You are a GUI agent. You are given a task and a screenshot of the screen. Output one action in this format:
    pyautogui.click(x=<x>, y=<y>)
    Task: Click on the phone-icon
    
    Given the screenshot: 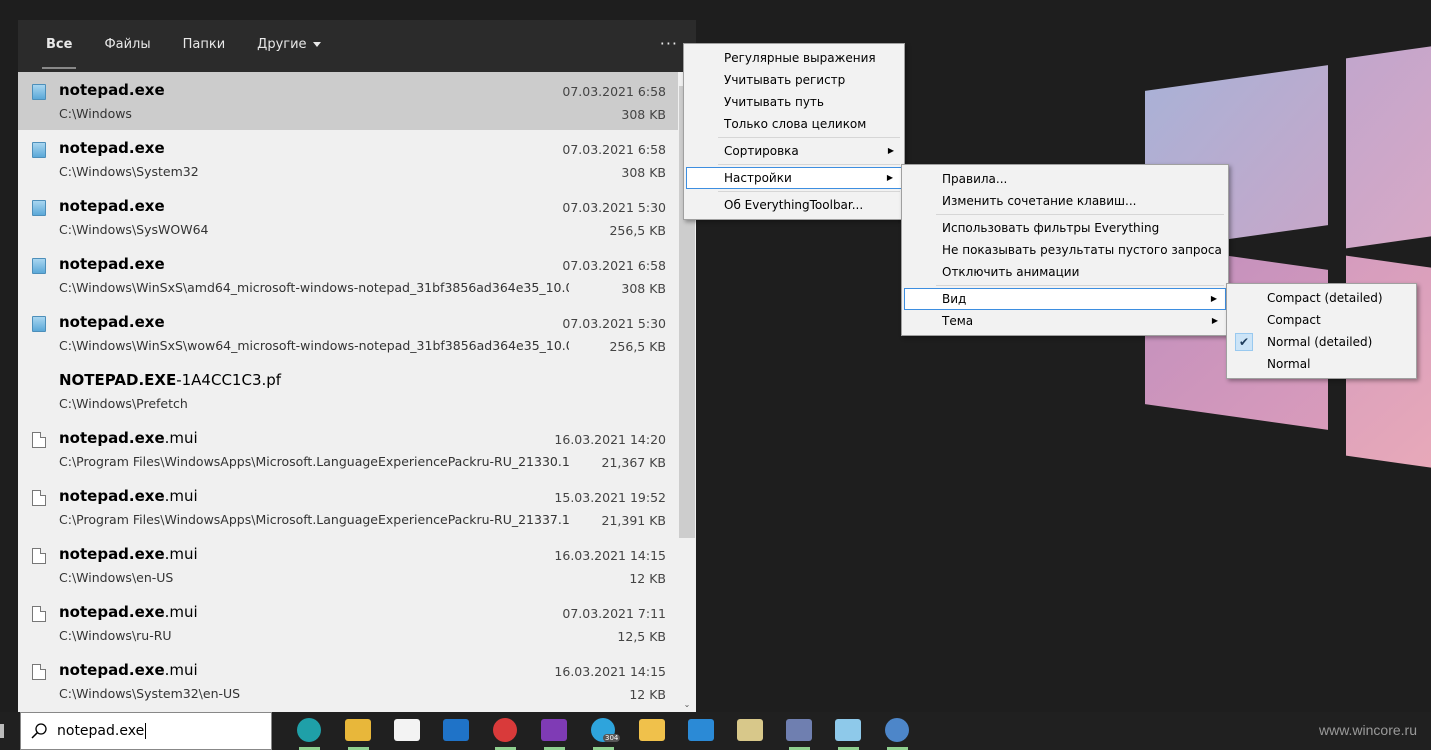 What is the action you would take?
    pyautogui.click(x=701, y=730)
    